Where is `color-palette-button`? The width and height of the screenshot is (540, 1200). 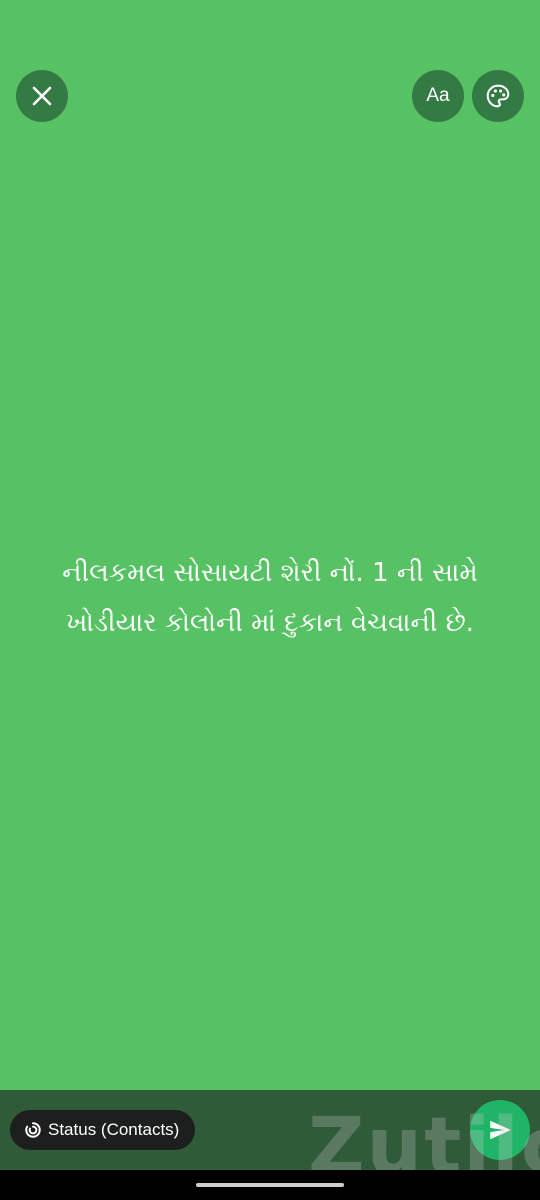 color-palette-button is located at coordinates (498, 96).